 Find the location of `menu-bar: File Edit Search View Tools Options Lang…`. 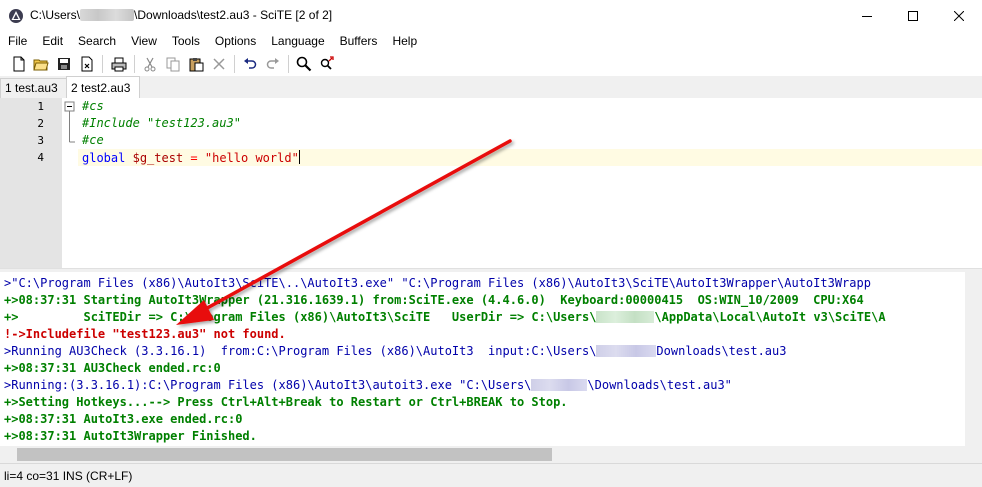

menu-bar: File Edit Search View Tools Options Lang… is located at coordinates (491, 41).